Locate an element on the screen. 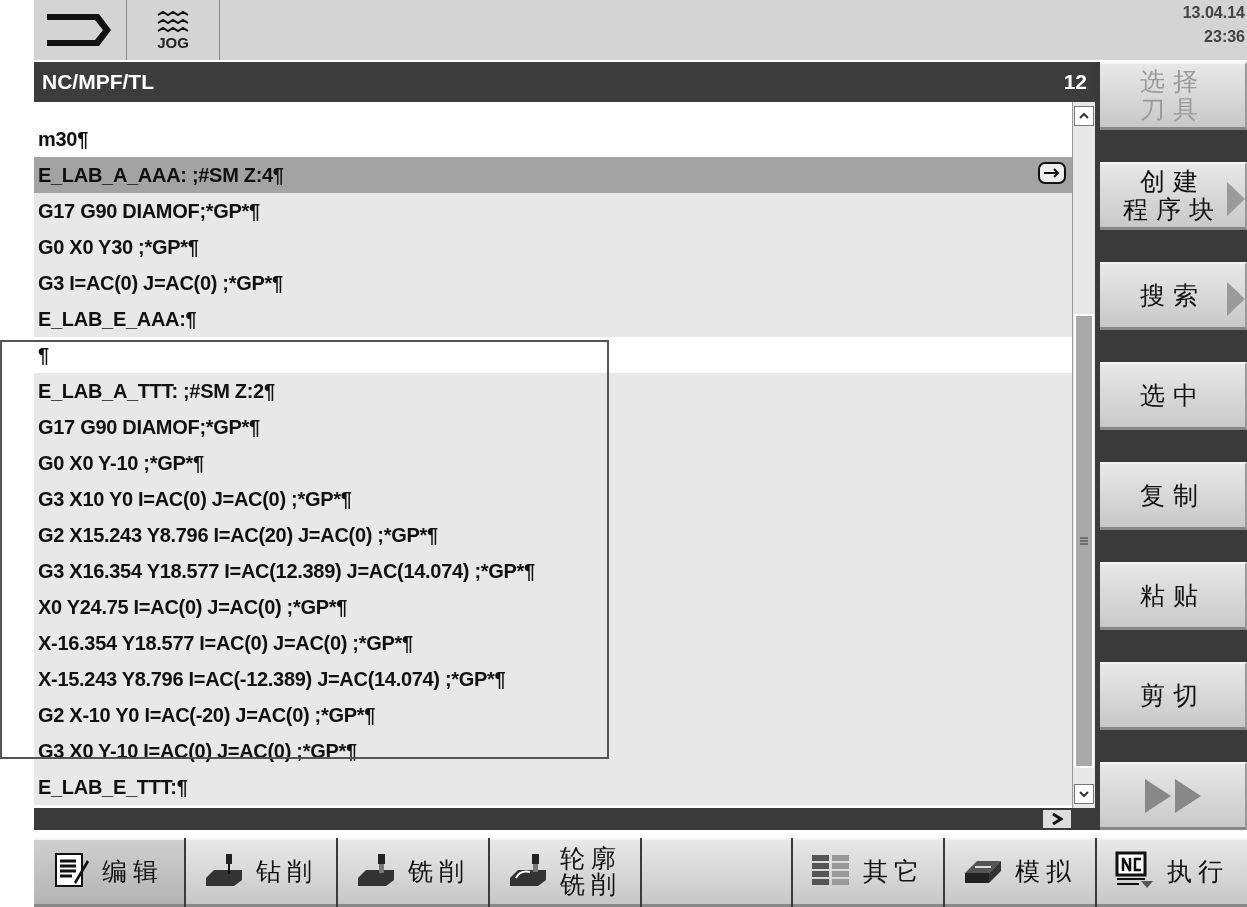 This screenshot has height=907, width=1247. softkey is located at coordinates (716, 872).